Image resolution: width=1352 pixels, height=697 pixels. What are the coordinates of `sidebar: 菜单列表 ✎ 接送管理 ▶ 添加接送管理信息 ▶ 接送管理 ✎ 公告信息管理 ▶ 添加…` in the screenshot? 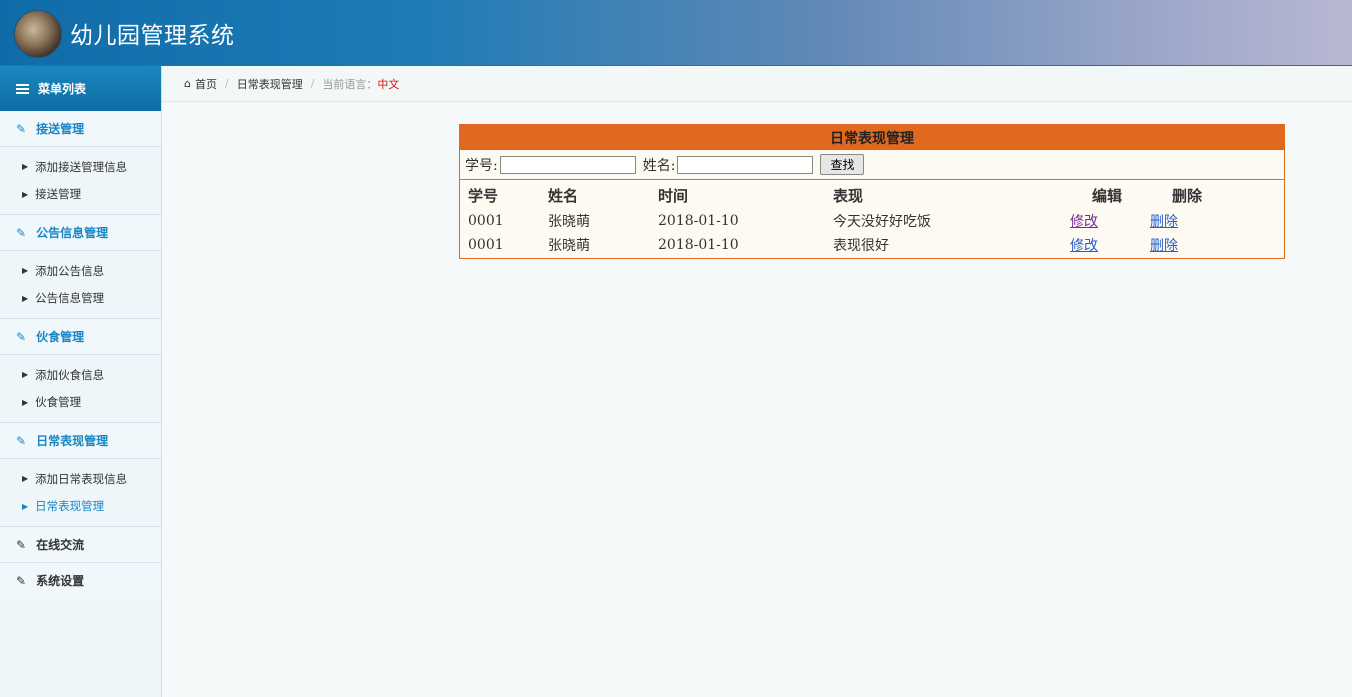 It's located at (81, 381).